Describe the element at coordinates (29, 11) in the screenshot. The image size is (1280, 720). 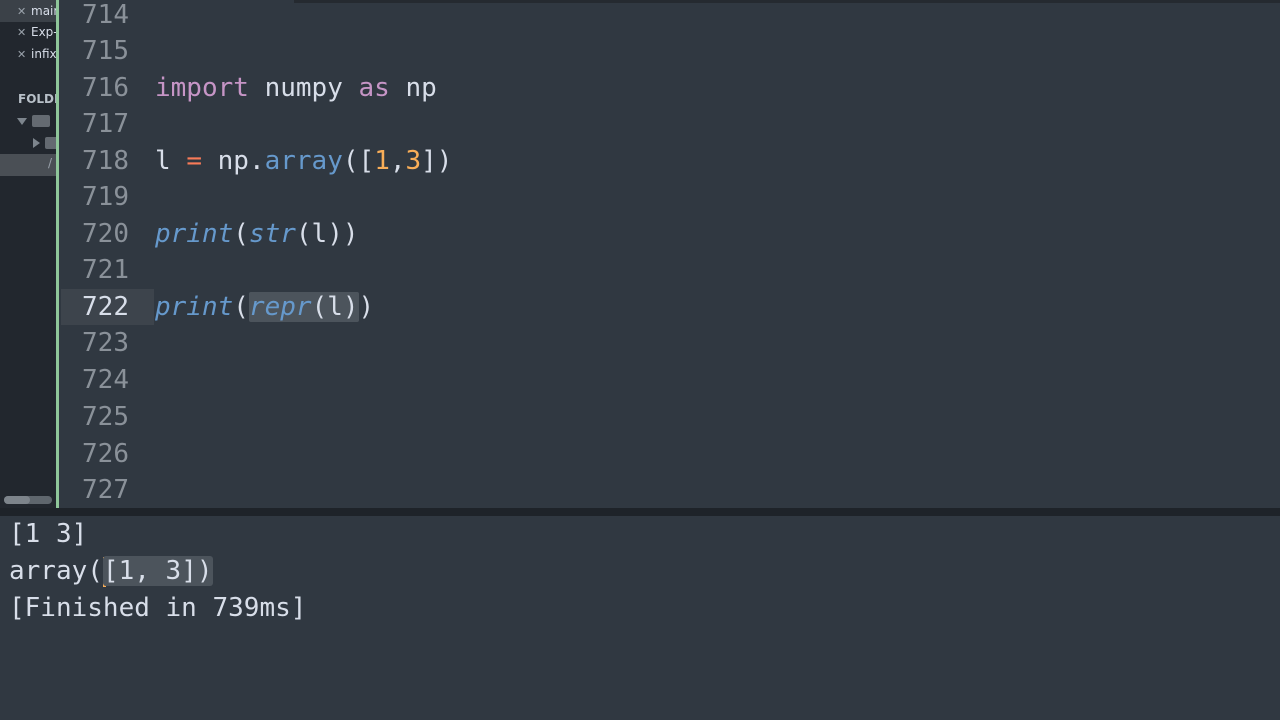
I see `open-file-main: ✕ main` at that location.